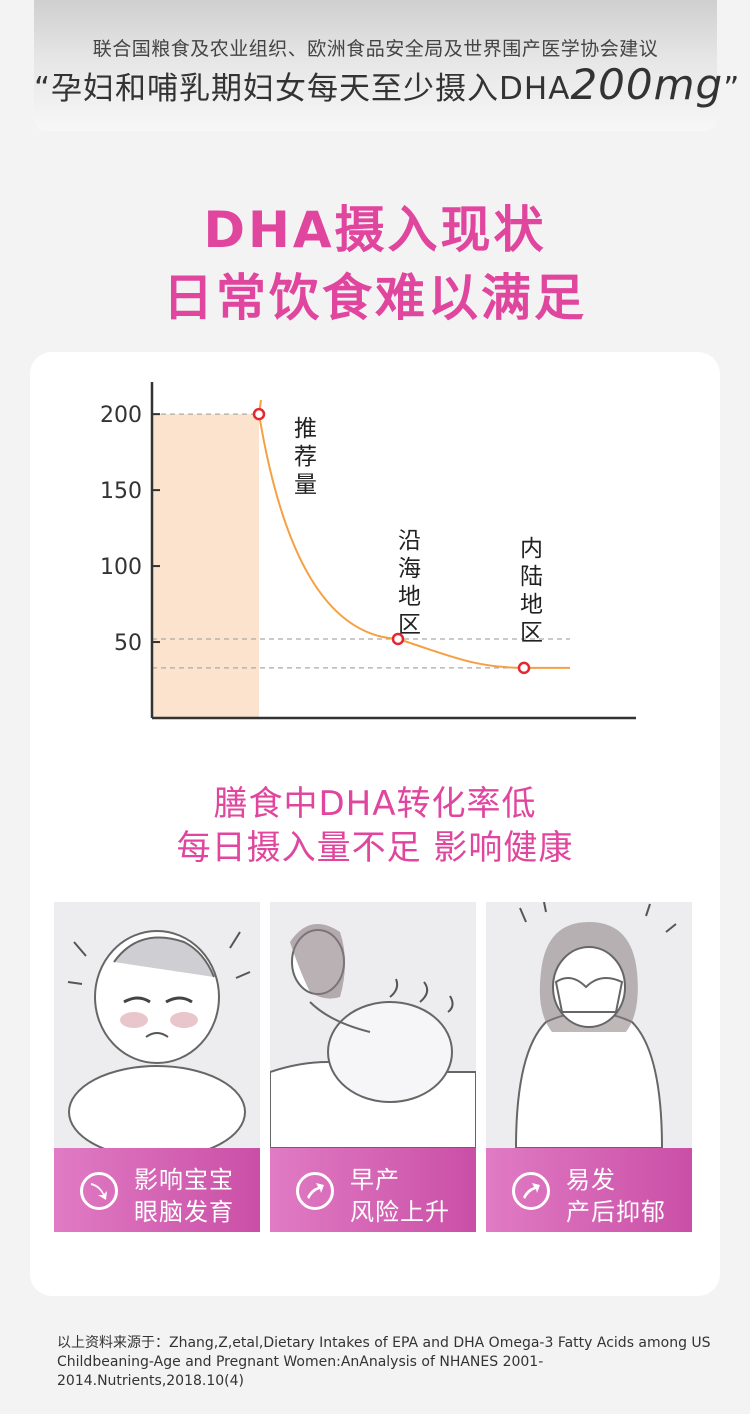 Image resolution: width=750 pixels, height=1414 pixels. Describe the element at coordinates (375, 230) in the screenshot. I see `headline-line1: DHA摄入现状` at that location.